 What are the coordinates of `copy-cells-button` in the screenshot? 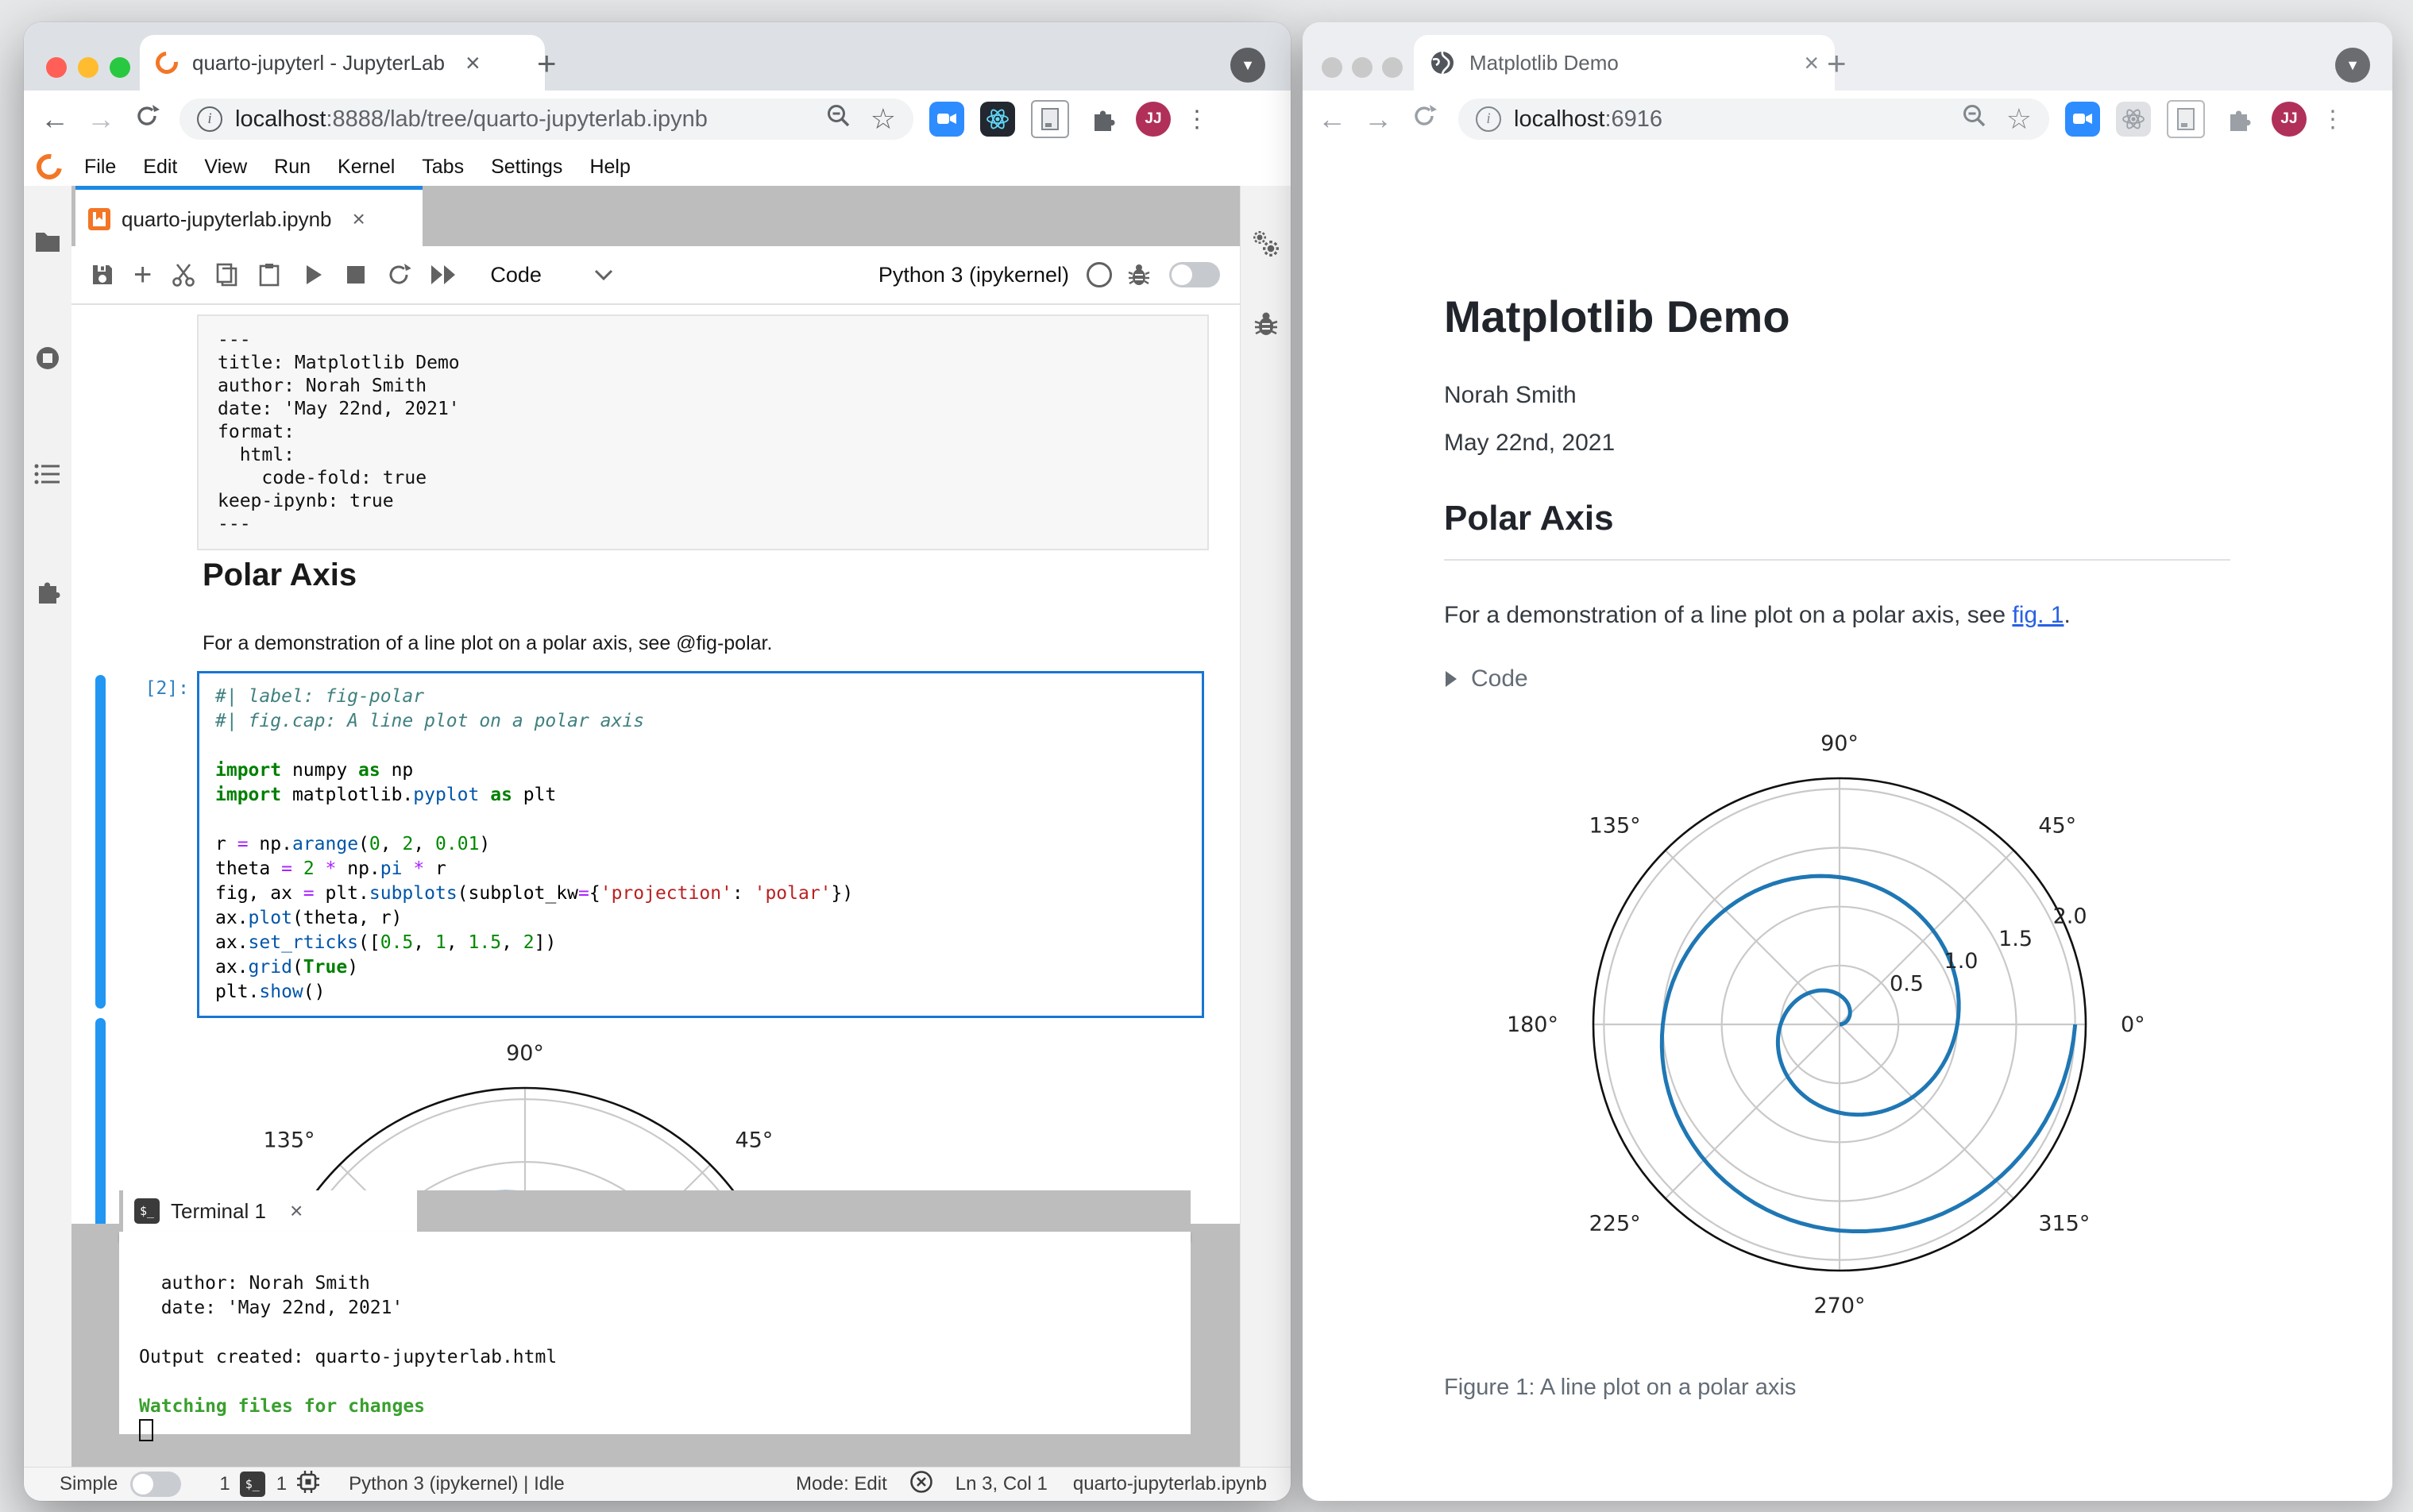 It's located at (227, 274).